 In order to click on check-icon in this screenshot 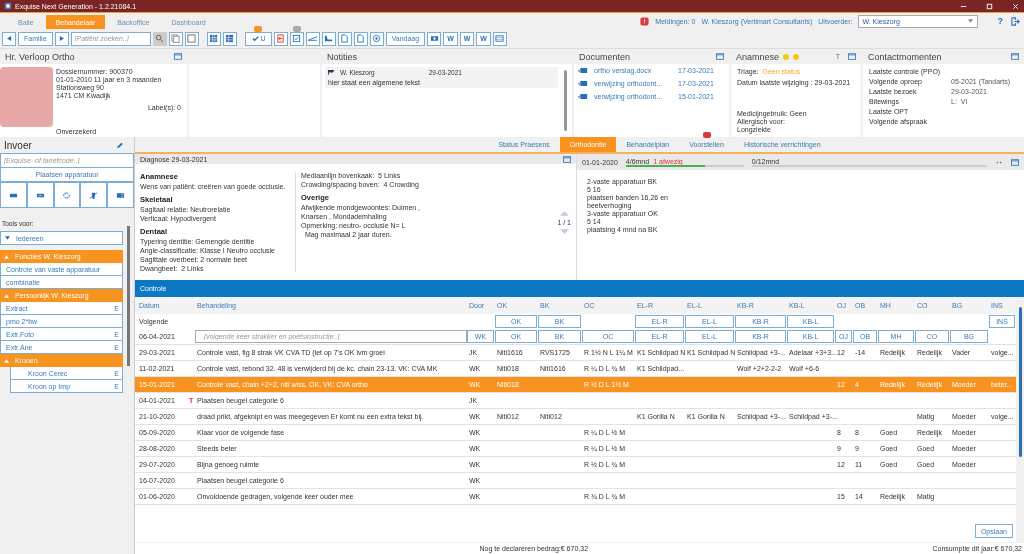, I will do `click(255, 38)`.